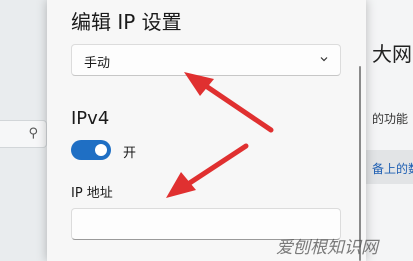 The width and height of the screenshot is (413, 261). What do you see at coordinates (392, 54) in the screenshot?
I see `background-big-text: 大网` at bounding box center [392, 54].